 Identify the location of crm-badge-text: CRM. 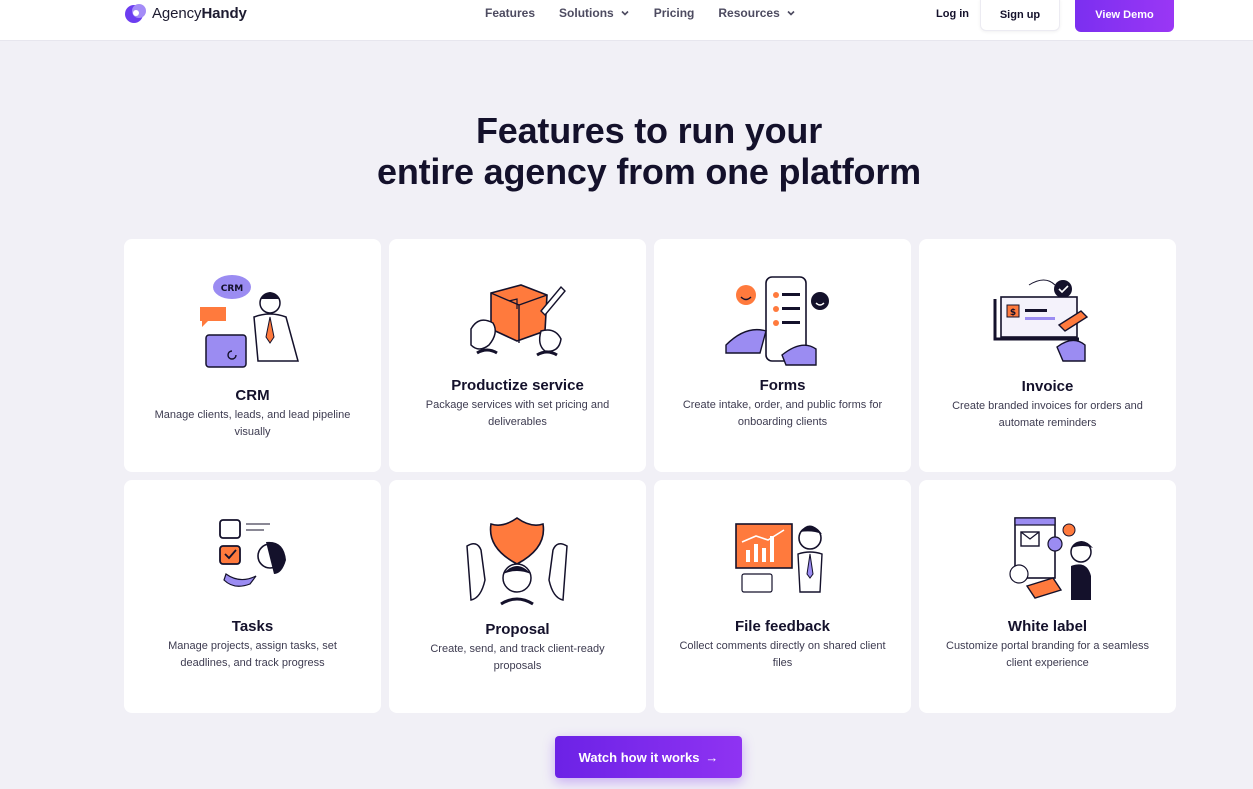
(232, 289).